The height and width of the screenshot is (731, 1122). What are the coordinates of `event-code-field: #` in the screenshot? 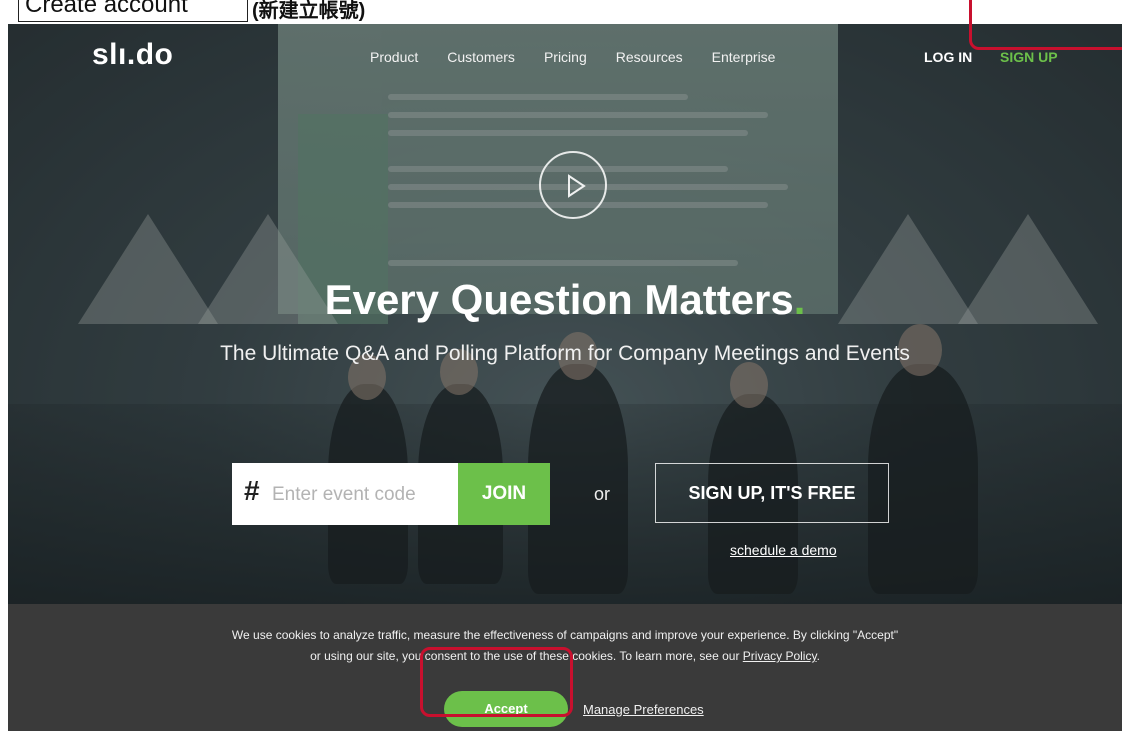 It's located at (345, 494).